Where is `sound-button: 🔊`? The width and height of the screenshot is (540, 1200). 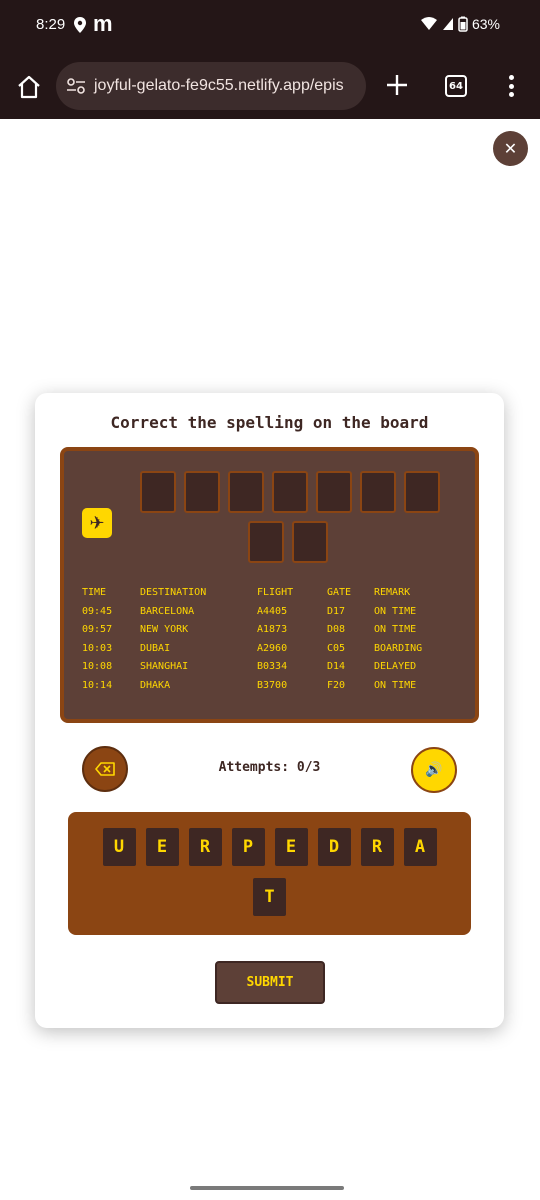
sound-button: 🔊 is located at coordinates (434, 770).